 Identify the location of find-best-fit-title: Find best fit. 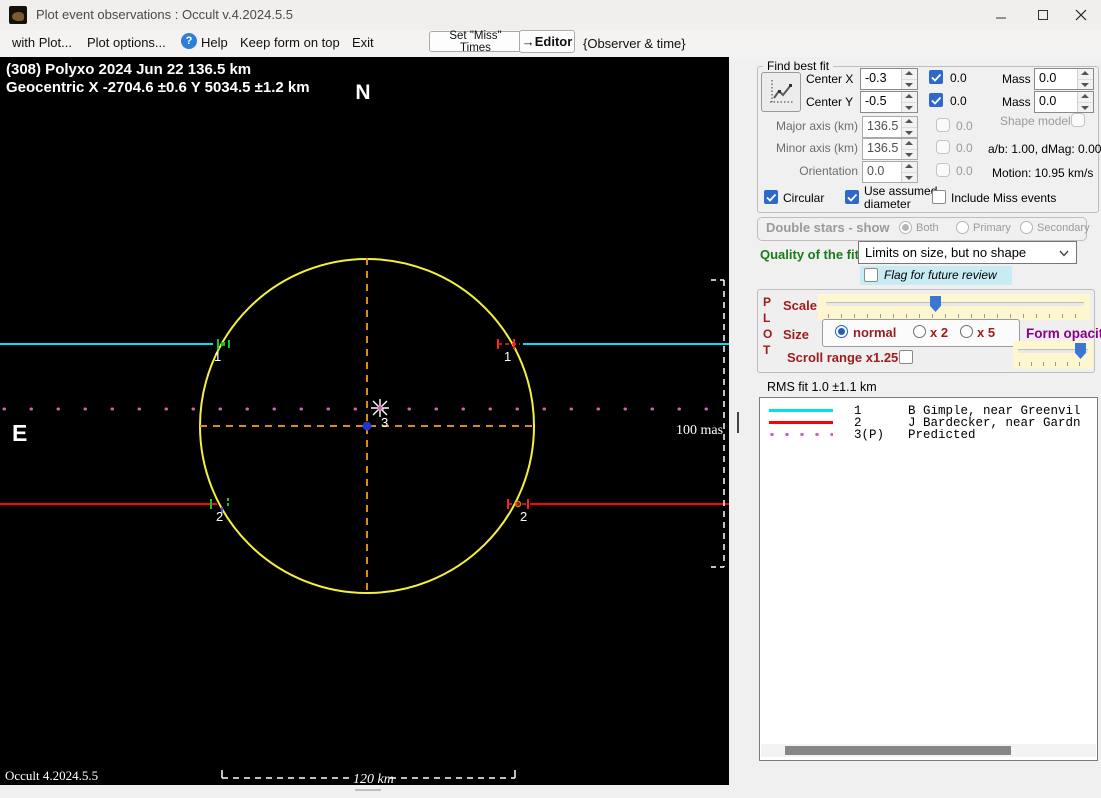
(798, 66).